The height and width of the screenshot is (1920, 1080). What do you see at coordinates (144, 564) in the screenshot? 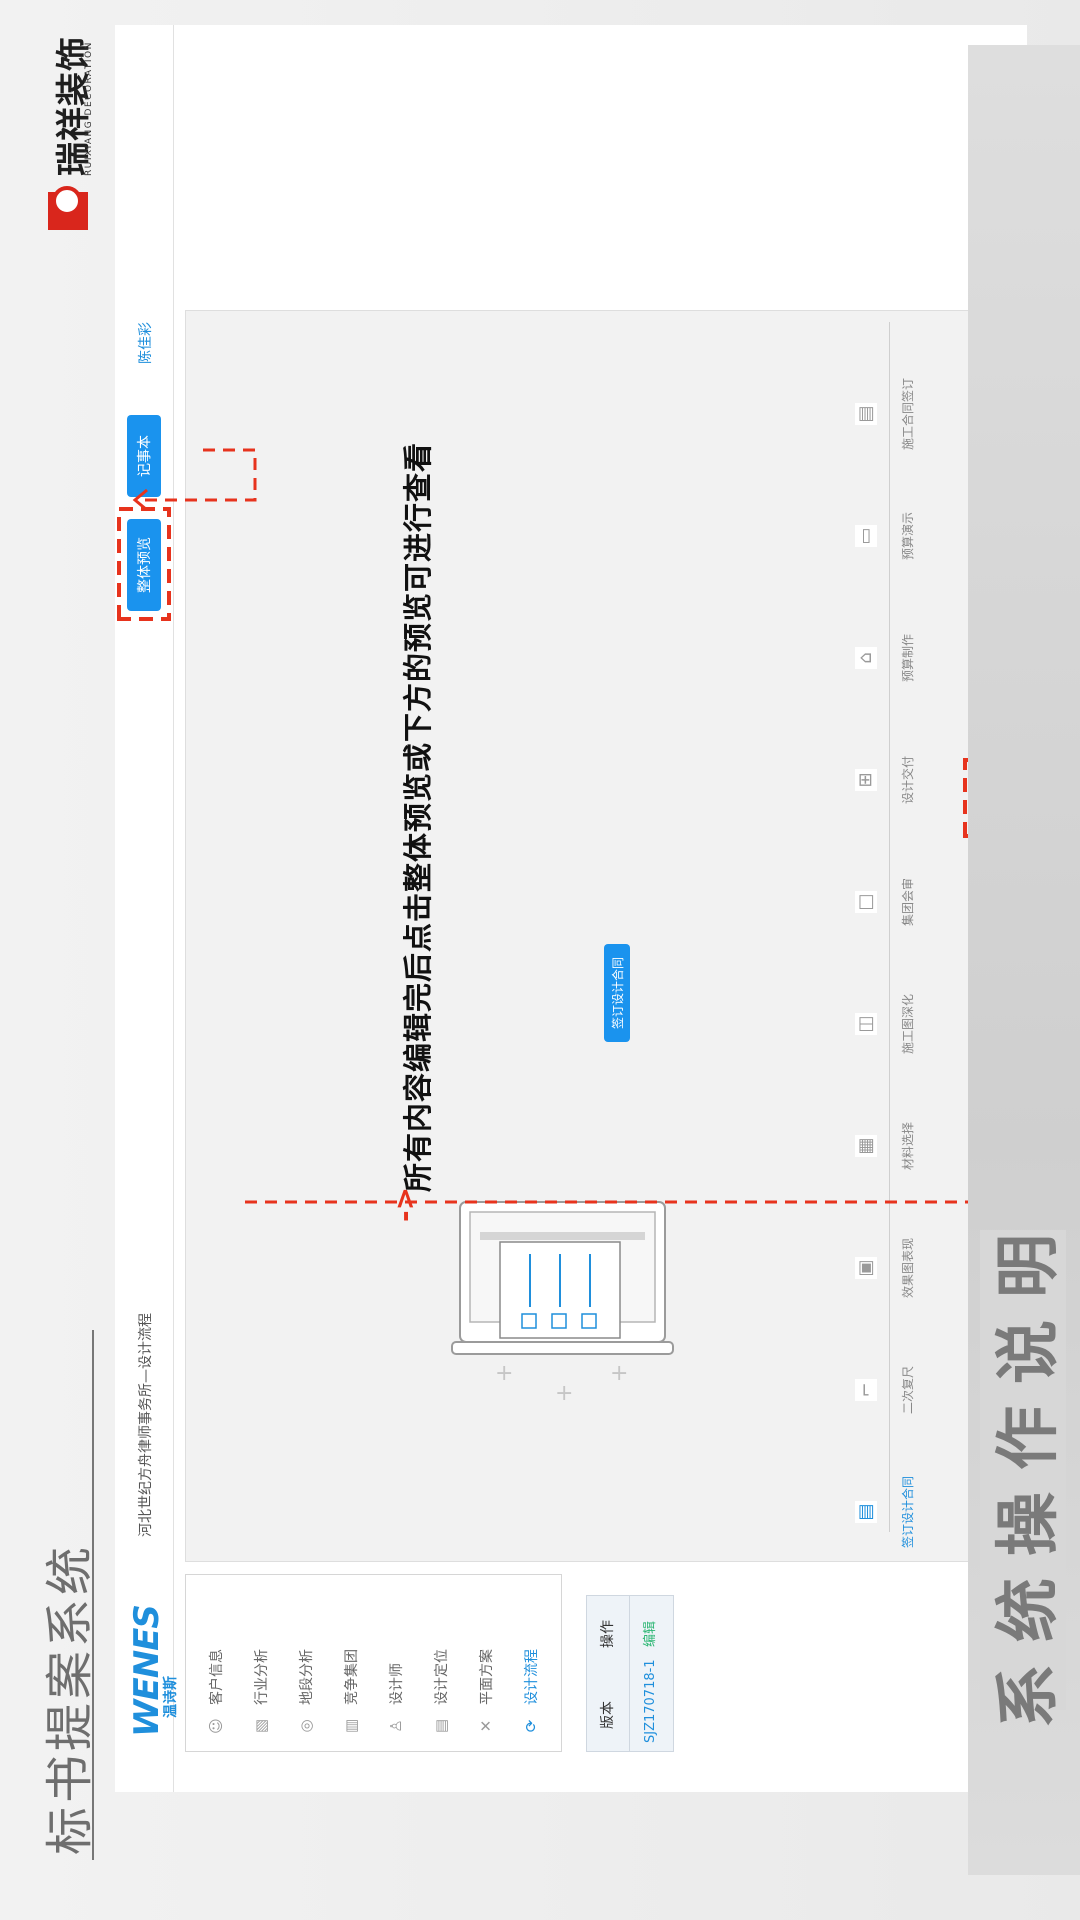
I see `preview-all-highlight` at bounding box center [144, 564].